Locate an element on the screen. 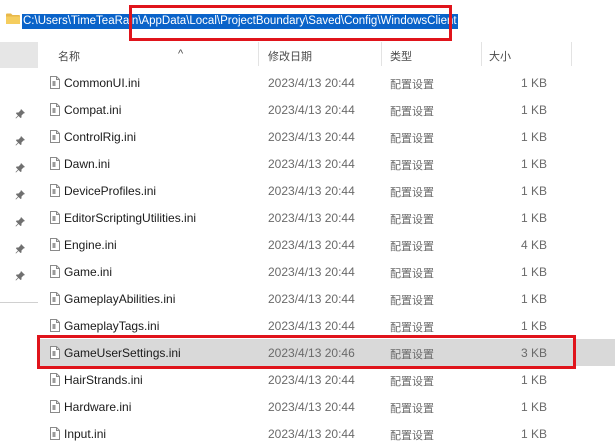 This screenshot has height=448, width=615. navigation-pane is located at coordinates (19, 245).